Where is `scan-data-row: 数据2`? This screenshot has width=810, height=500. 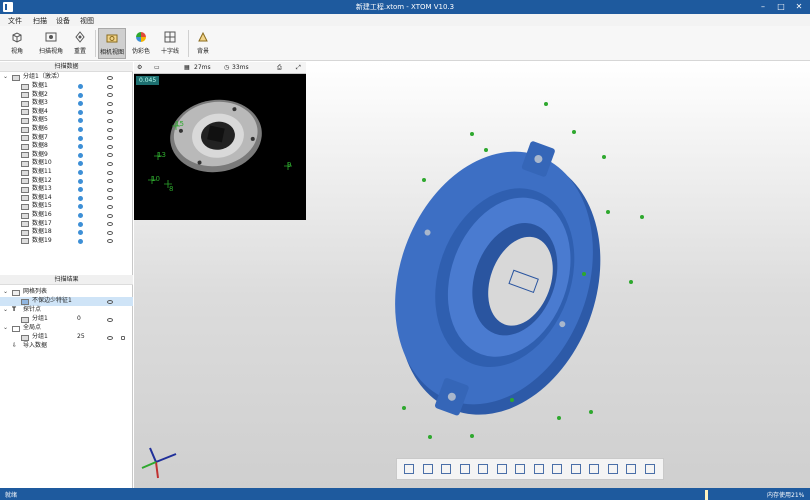
scan-data-row: 数据2 is located at coordinates (66, 95).